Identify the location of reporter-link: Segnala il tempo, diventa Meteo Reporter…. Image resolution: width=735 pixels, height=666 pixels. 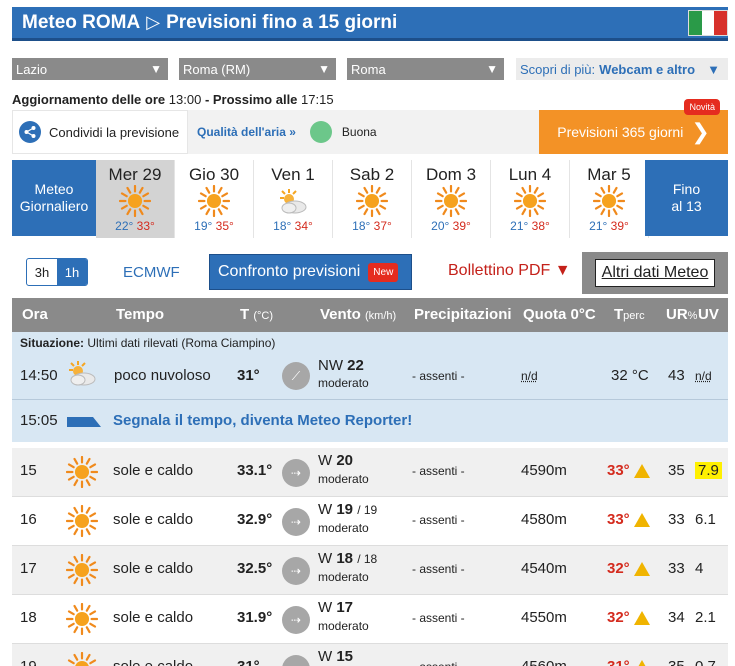
(262, 420).